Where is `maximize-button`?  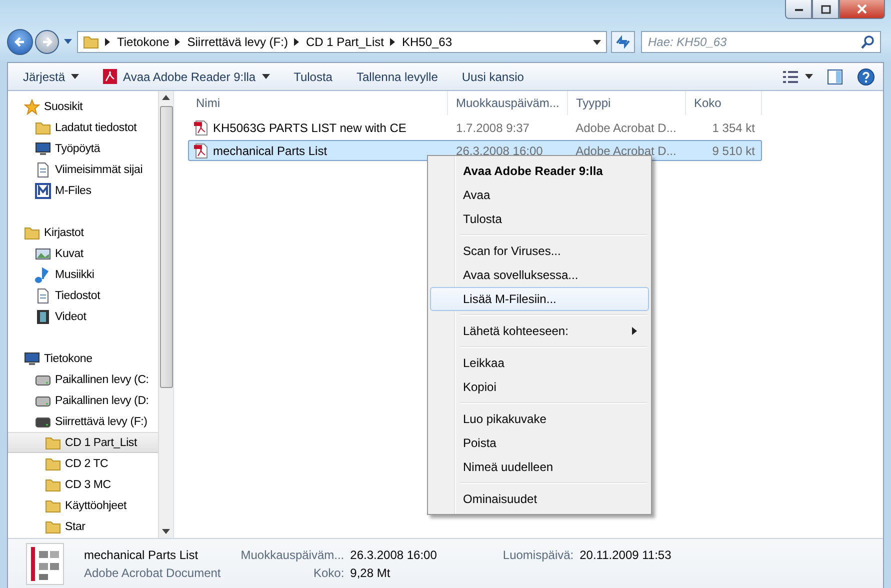
maximize-button is located at coordinates (825, 9).